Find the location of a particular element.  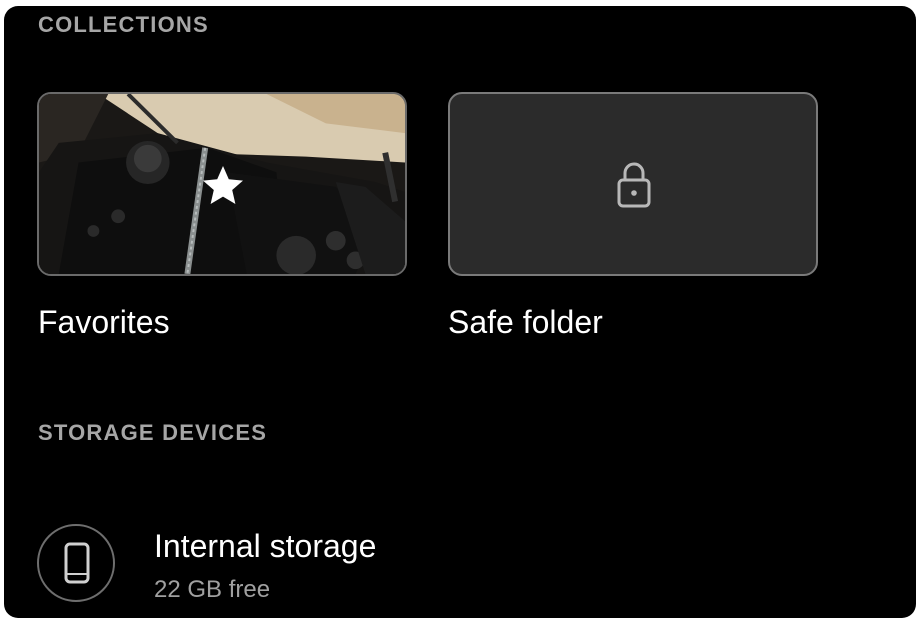

star-icon is located at coordinates (223, 185).